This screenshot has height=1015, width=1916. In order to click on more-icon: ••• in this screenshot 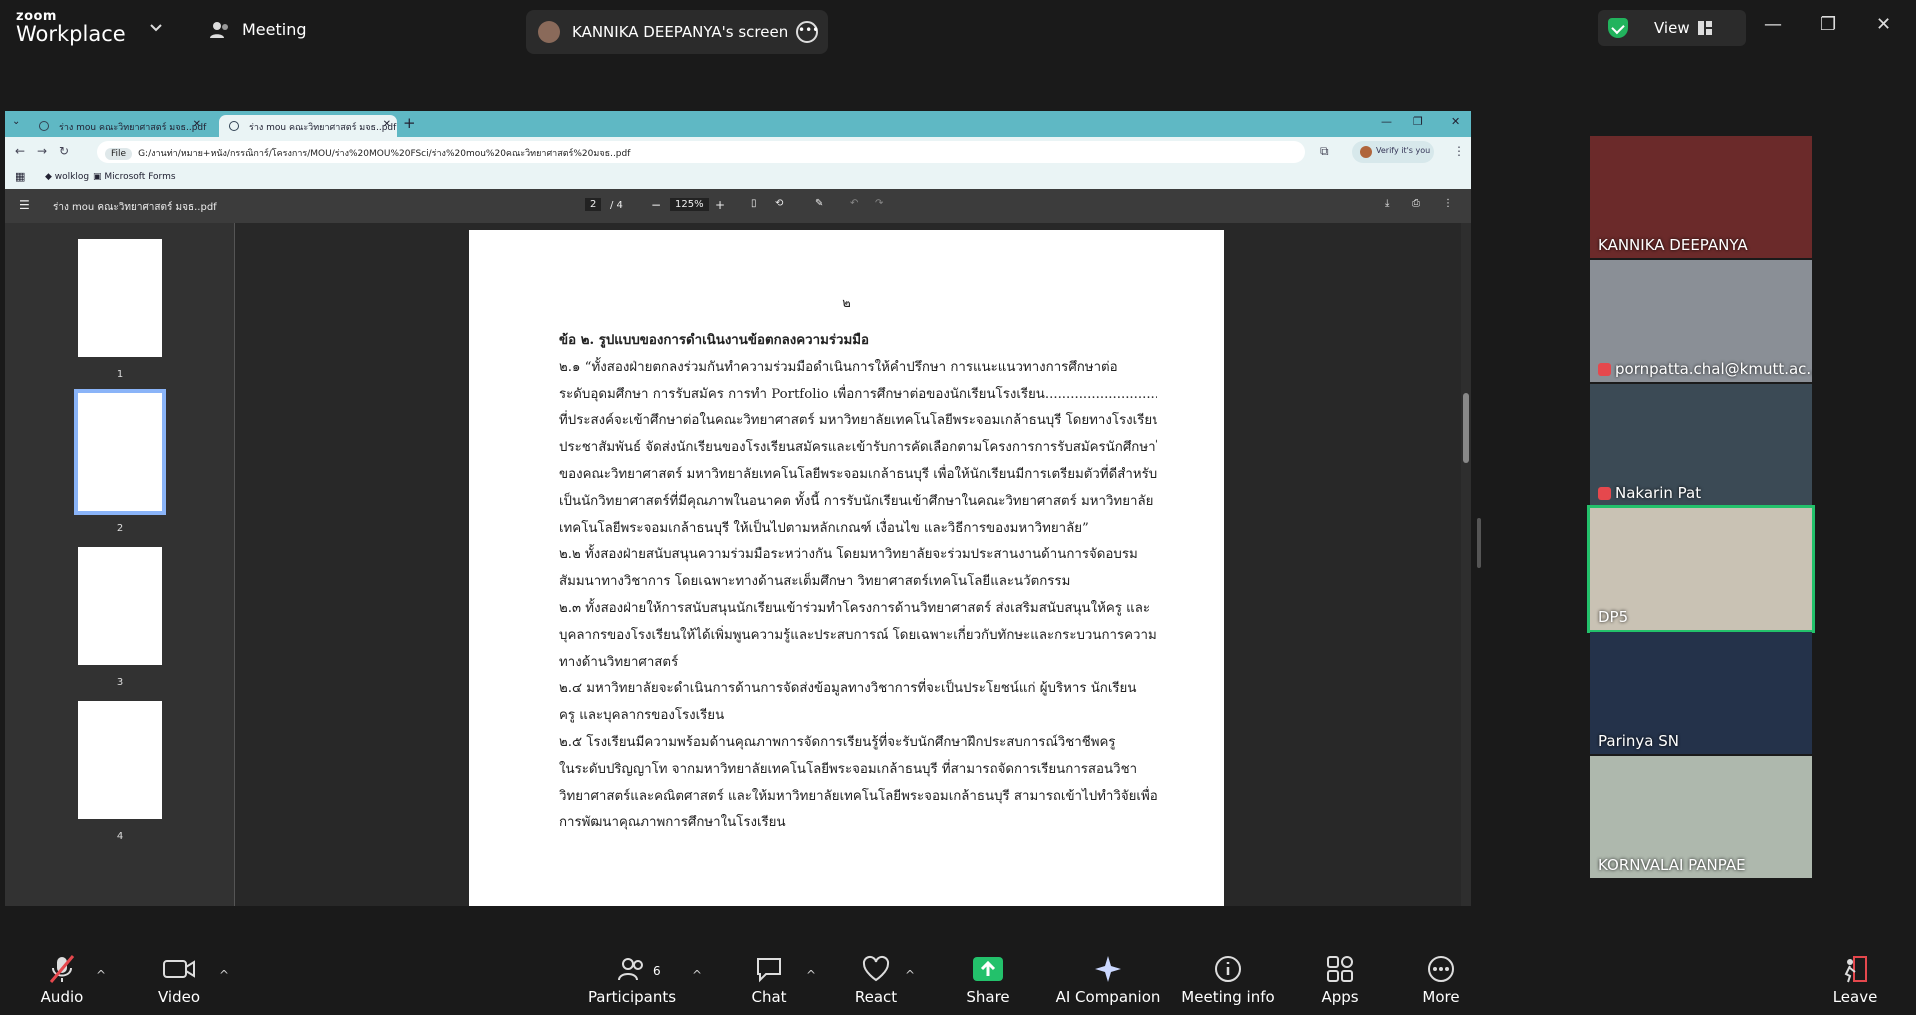, I will do `click(807, 32)`.